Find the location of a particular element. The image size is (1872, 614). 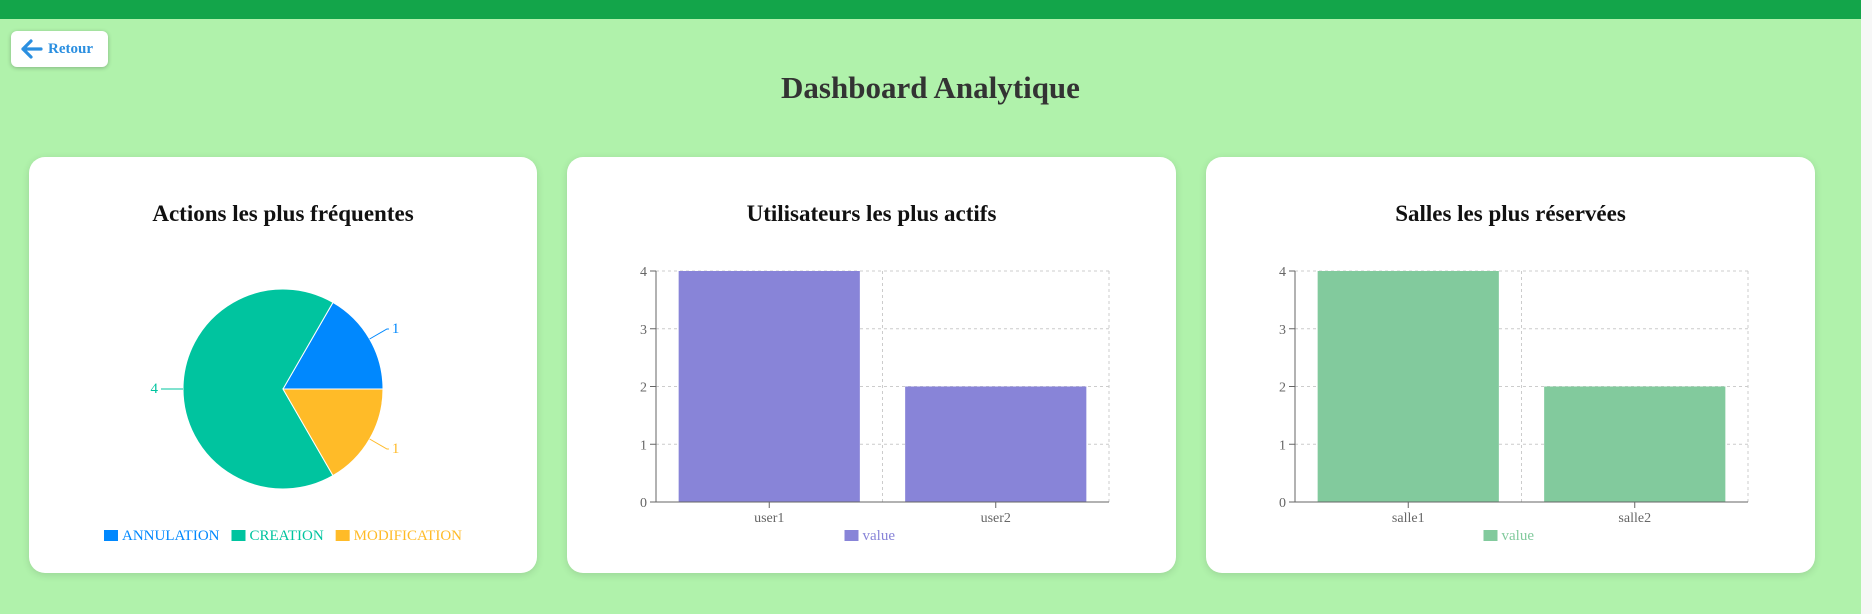

users-bar-chart: user1 user2 0 1 2 3 4 value is located at coordinates (875, 404).